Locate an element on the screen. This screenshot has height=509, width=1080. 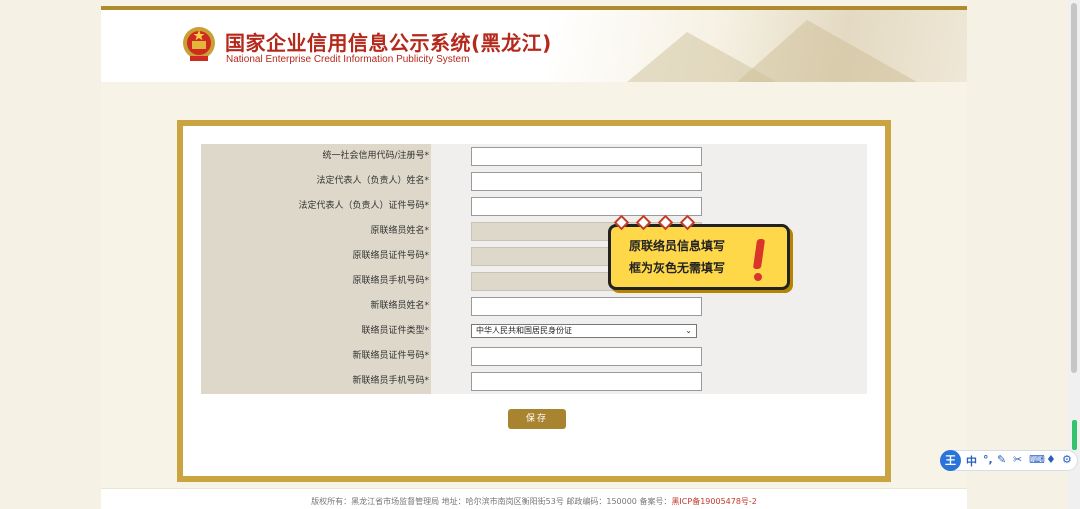
callout-line-2: 框为灰色无需填写 is located at coordinates (677, 268).